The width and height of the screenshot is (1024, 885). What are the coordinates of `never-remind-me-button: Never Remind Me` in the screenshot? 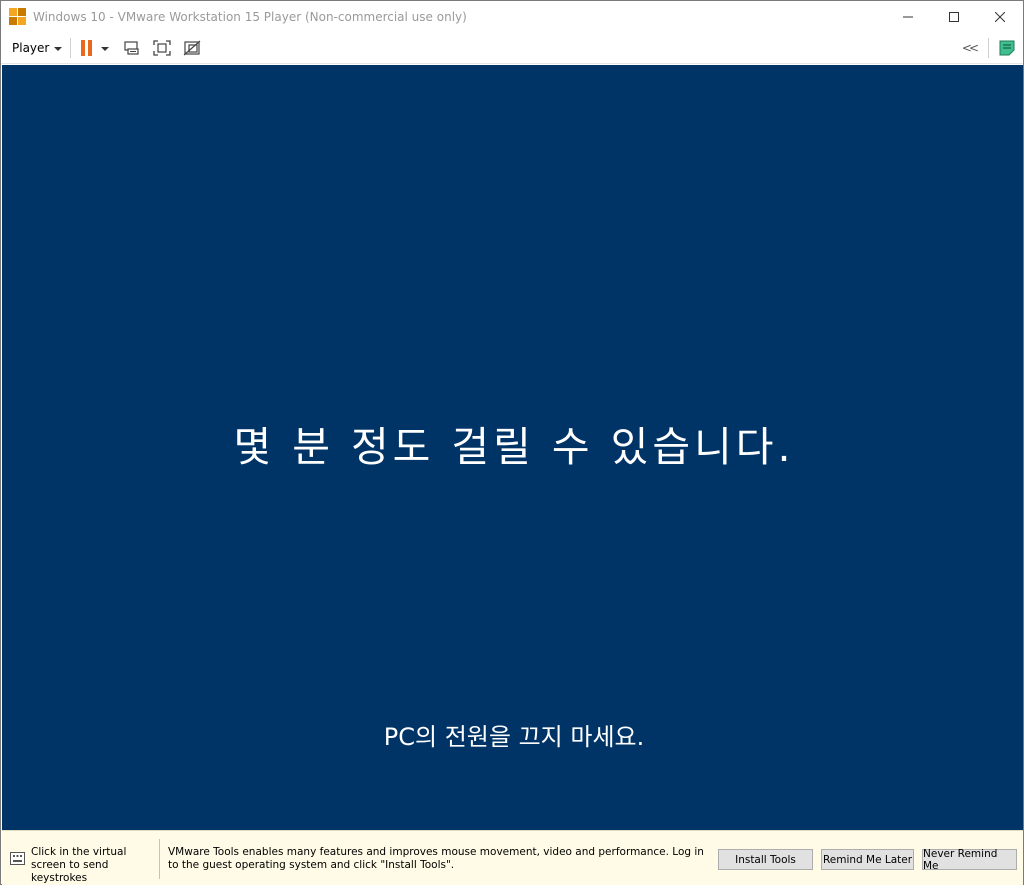 It's located at (969, 860).